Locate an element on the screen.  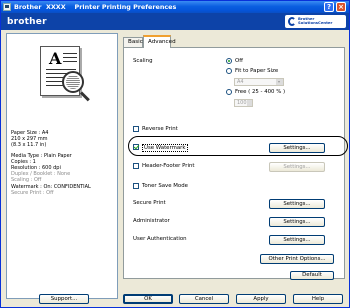
close-button: × is located at coordinates (341, 7).